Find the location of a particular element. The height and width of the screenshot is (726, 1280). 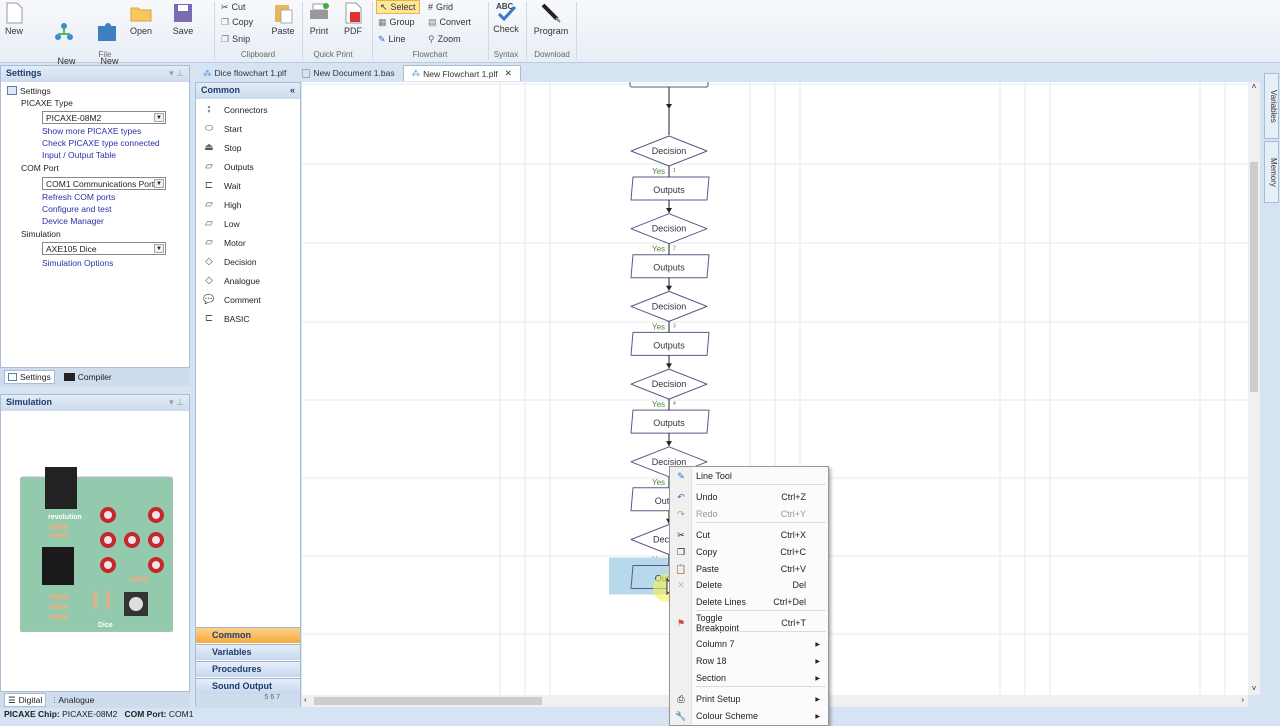

vertical-scroll-thumb is located at coordinates (1254, 277).